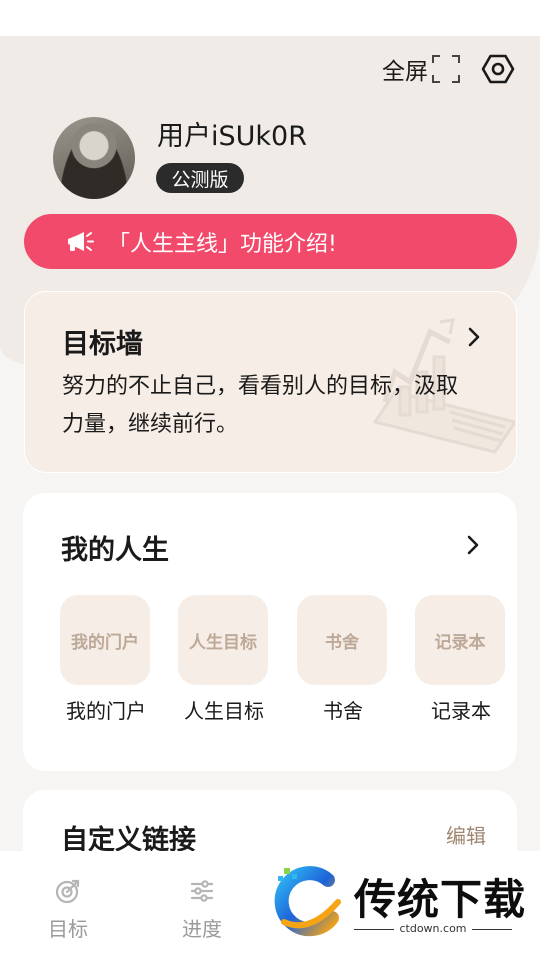 The image size is (540, 960). I want to click on username: 用户iSUk0R, so click(232, 136).